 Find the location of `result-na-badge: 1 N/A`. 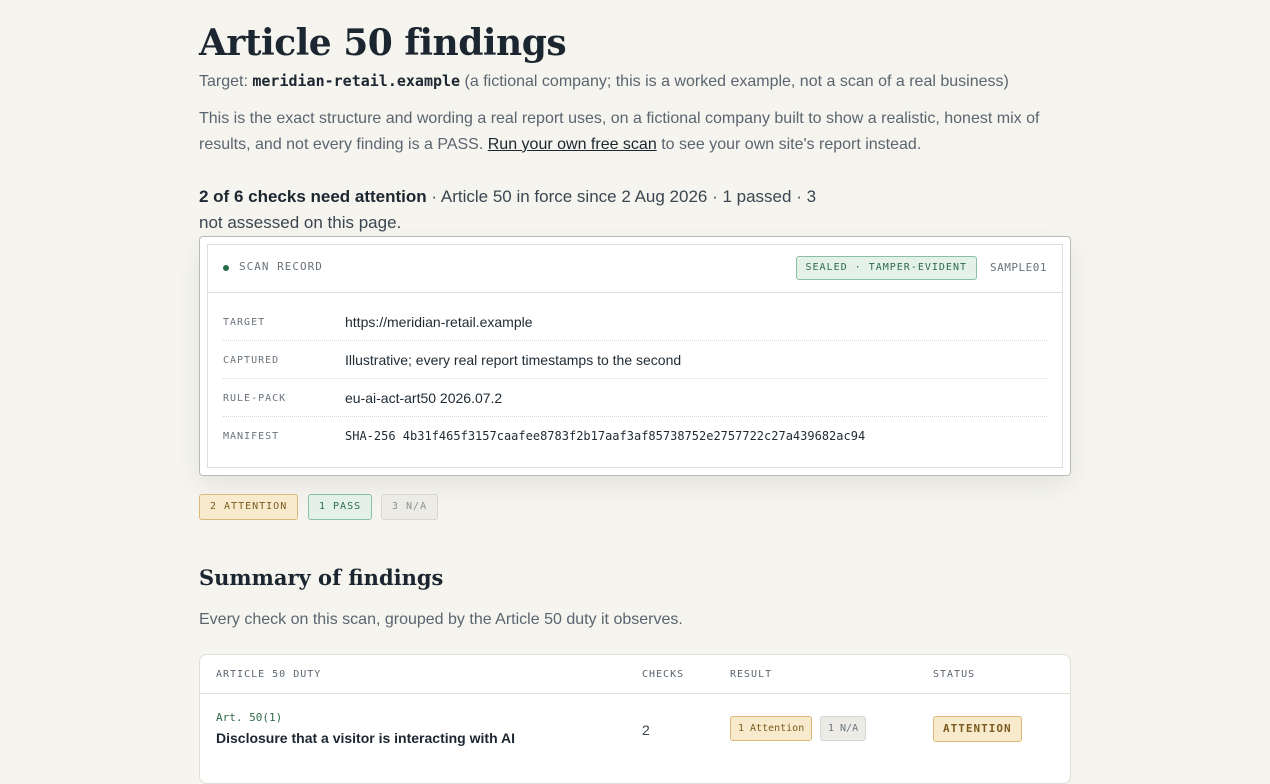

result-na-badge: 1 N/A is located at coordinates (843, 728).